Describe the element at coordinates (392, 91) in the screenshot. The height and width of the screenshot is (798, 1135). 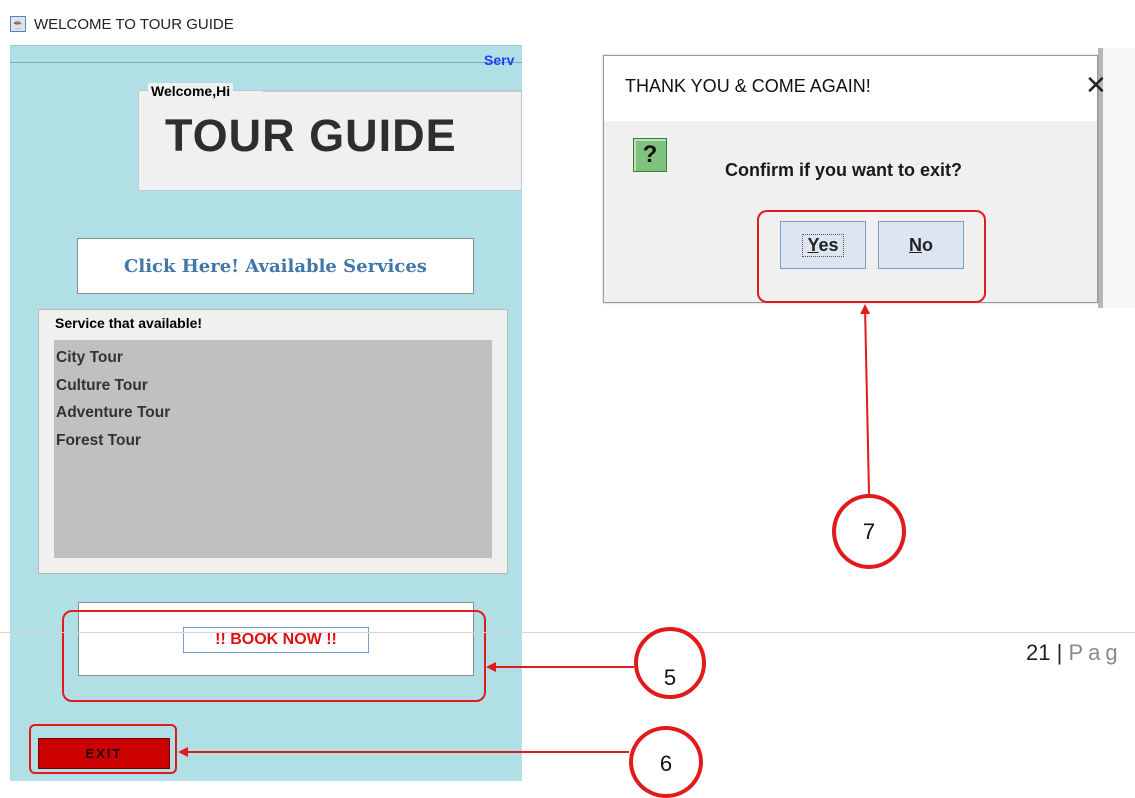
I see `welcome-border-line` at that location.